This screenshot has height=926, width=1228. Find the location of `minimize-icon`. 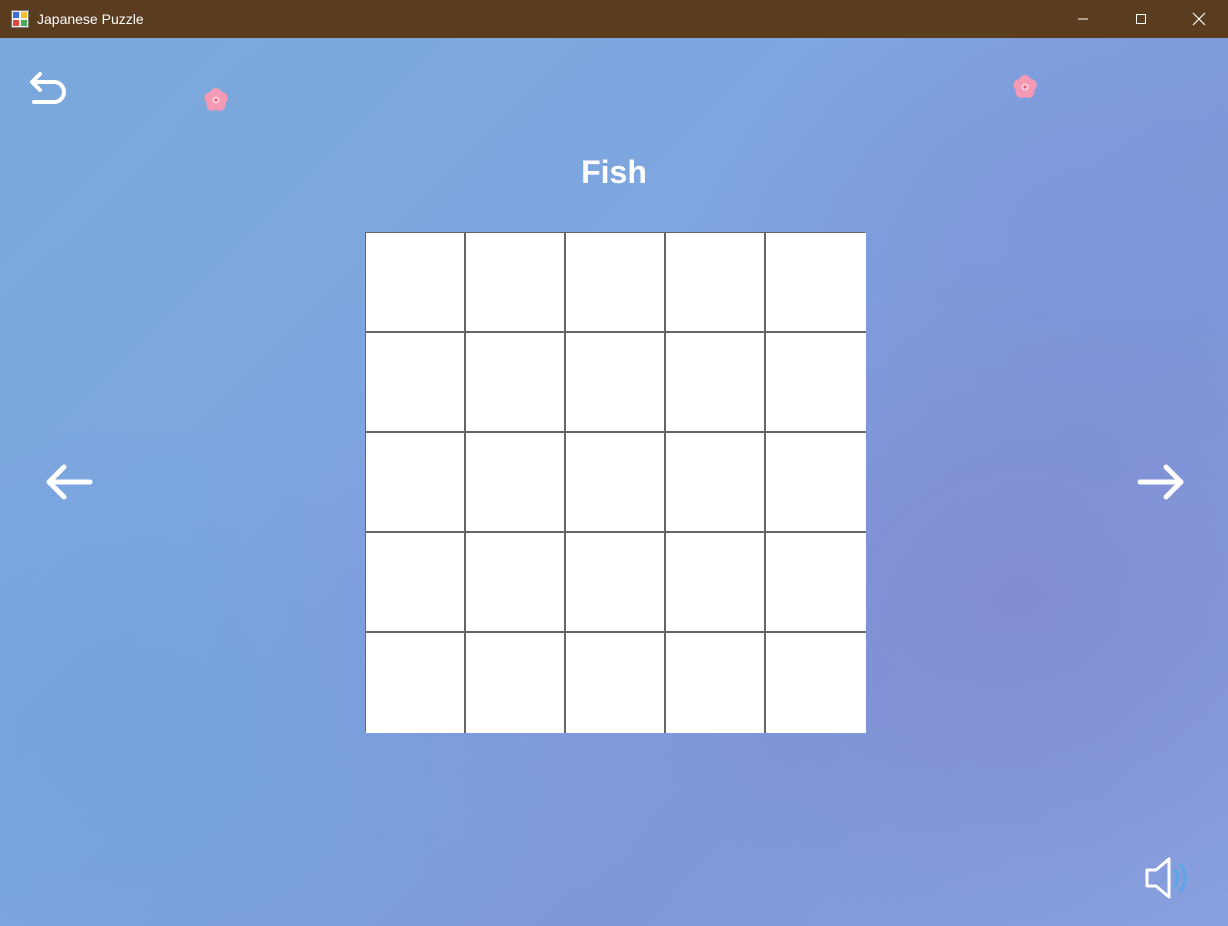

minimize-icon is located at coordinates (1083, 19).